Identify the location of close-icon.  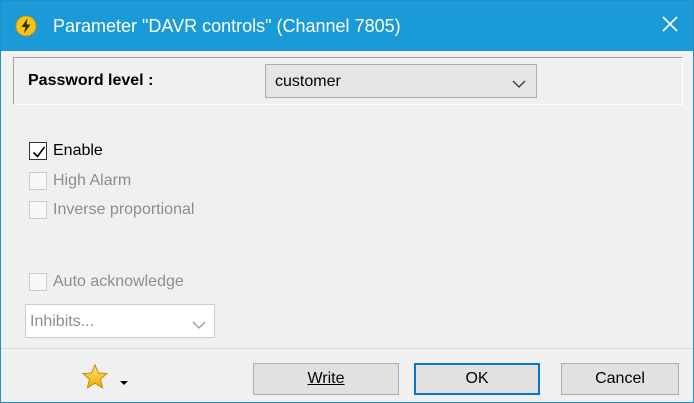
(670, 26).